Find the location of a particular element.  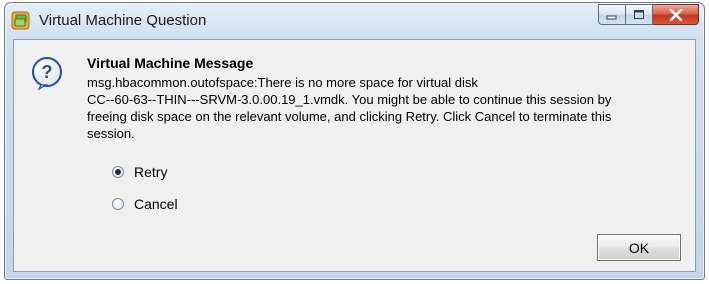

caption-buttons is located at coordinates (648, 15).